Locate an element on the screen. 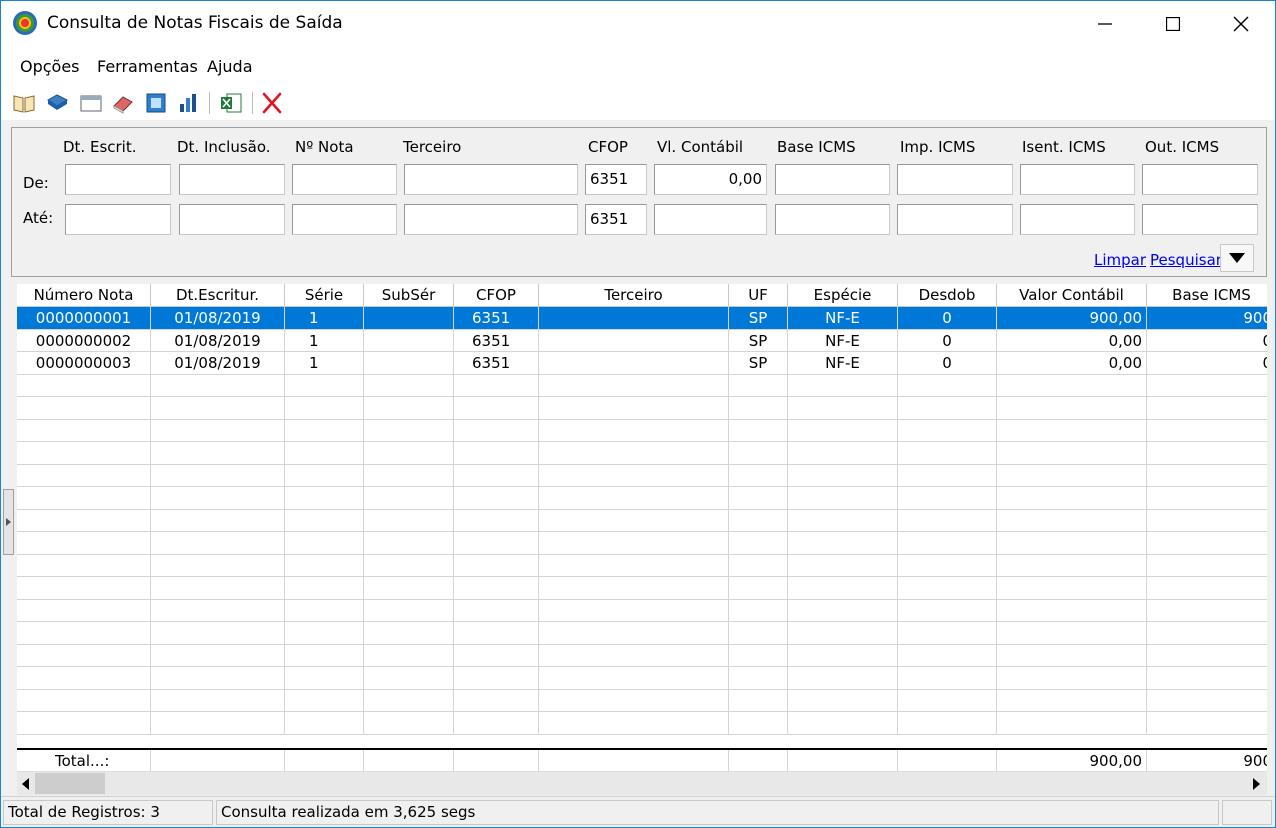  minimize-button is located at coordinates (1105, 23).